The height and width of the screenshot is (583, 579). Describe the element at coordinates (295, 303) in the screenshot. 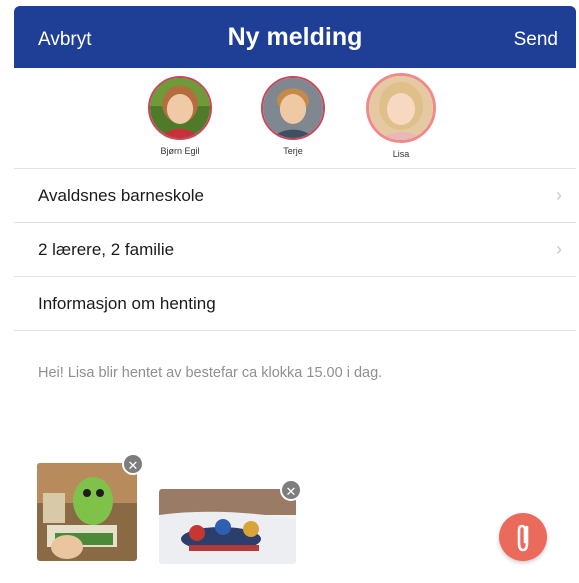

I see `subject-row: Informasjon om henting` at that location.